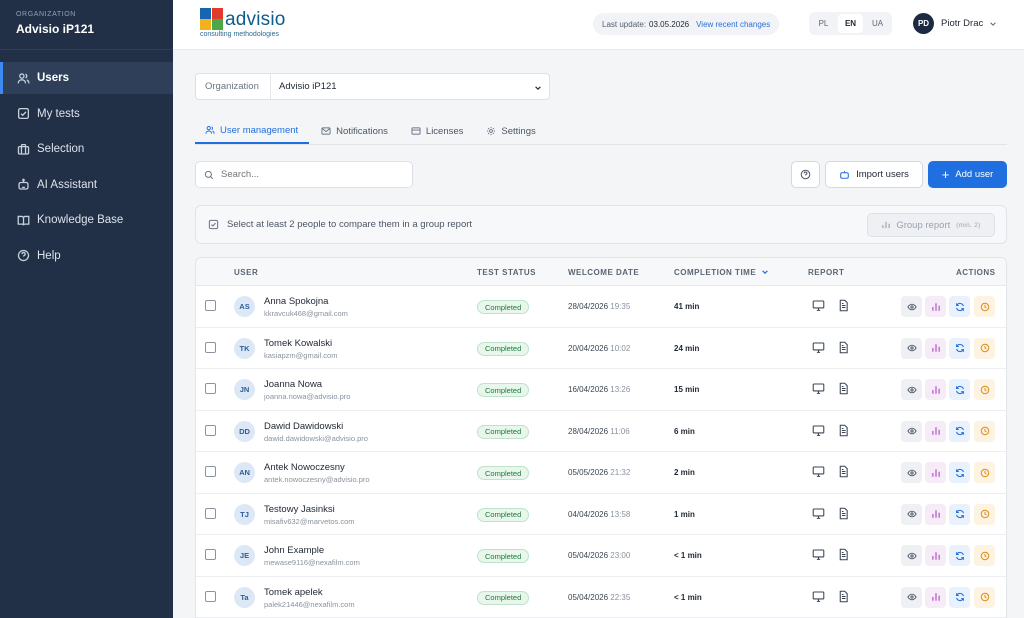 This screenshot has height=618, width=1024. I want to click on import-users-button: Import users, so click(874, 174).